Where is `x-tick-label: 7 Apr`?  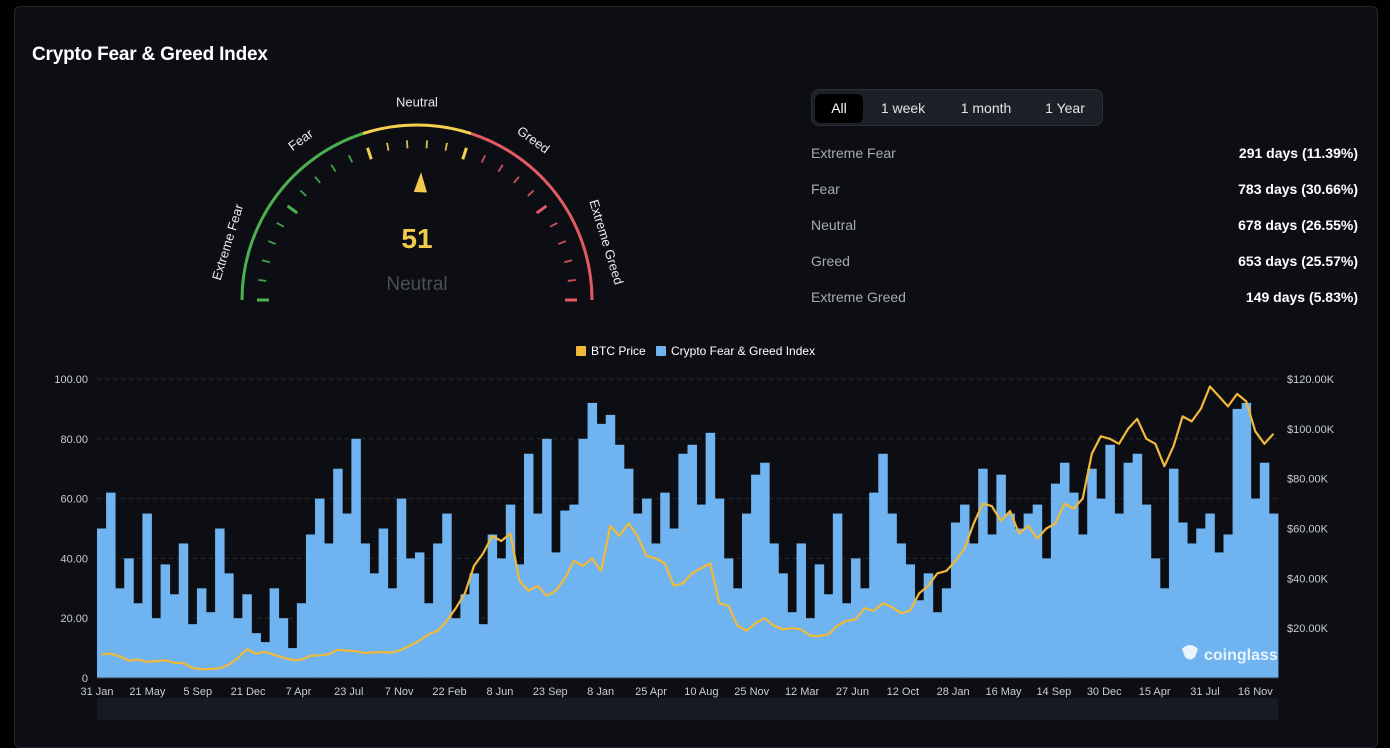 x-tick-label: 7 Apr is located at coordinates (299, 692).